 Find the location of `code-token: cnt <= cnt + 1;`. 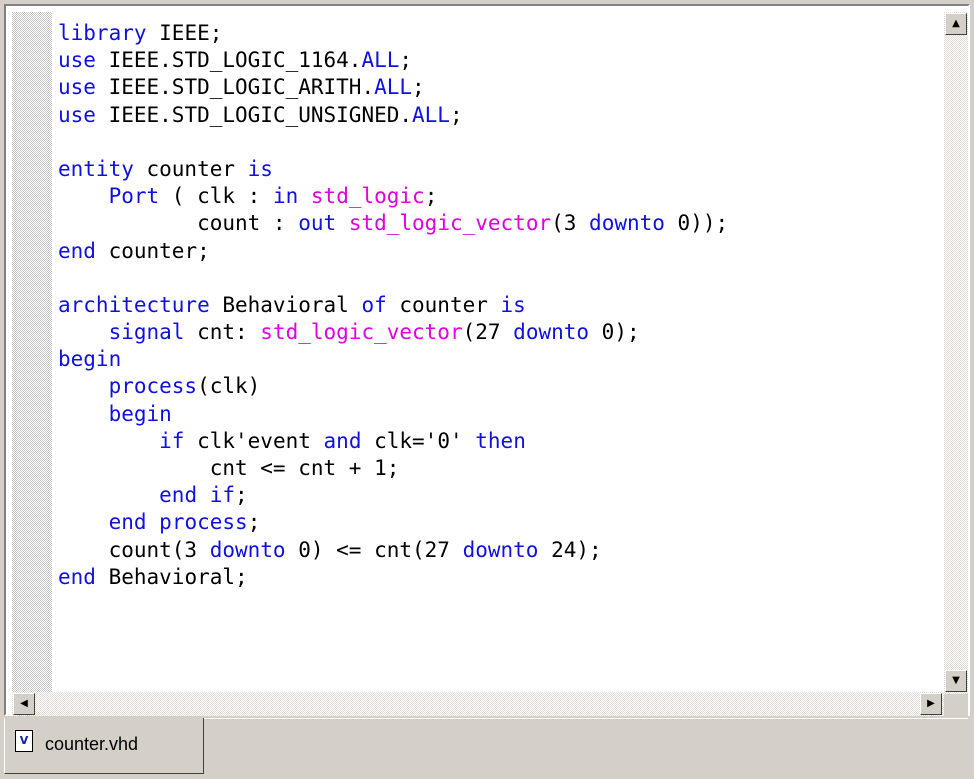

code-token: cnt <= cnt + 1; is located at coordinates (229, 468).